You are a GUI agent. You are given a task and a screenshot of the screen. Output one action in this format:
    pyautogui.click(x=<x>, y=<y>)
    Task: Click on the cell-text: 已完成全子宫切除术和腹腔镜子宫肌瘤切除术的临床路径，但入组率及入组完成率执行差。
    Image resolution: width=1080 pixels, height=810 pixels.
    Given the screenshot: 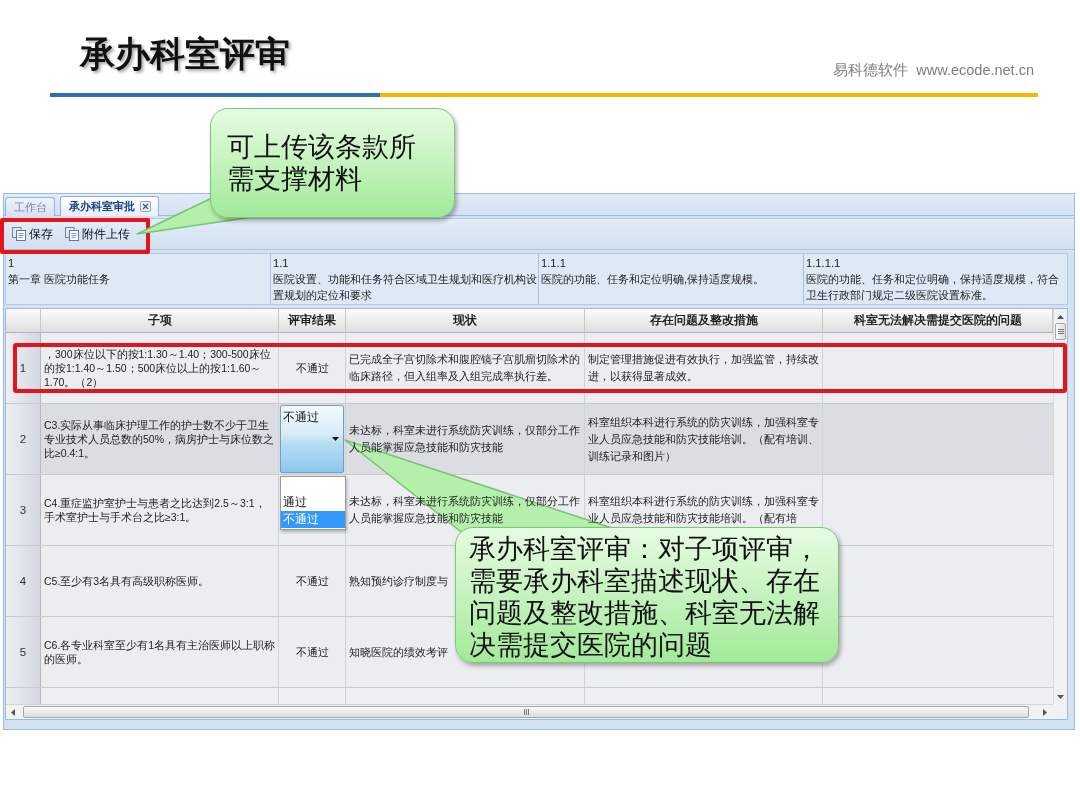 What is the action you would take?
    pyautogui.click(x=465, y=368)
    